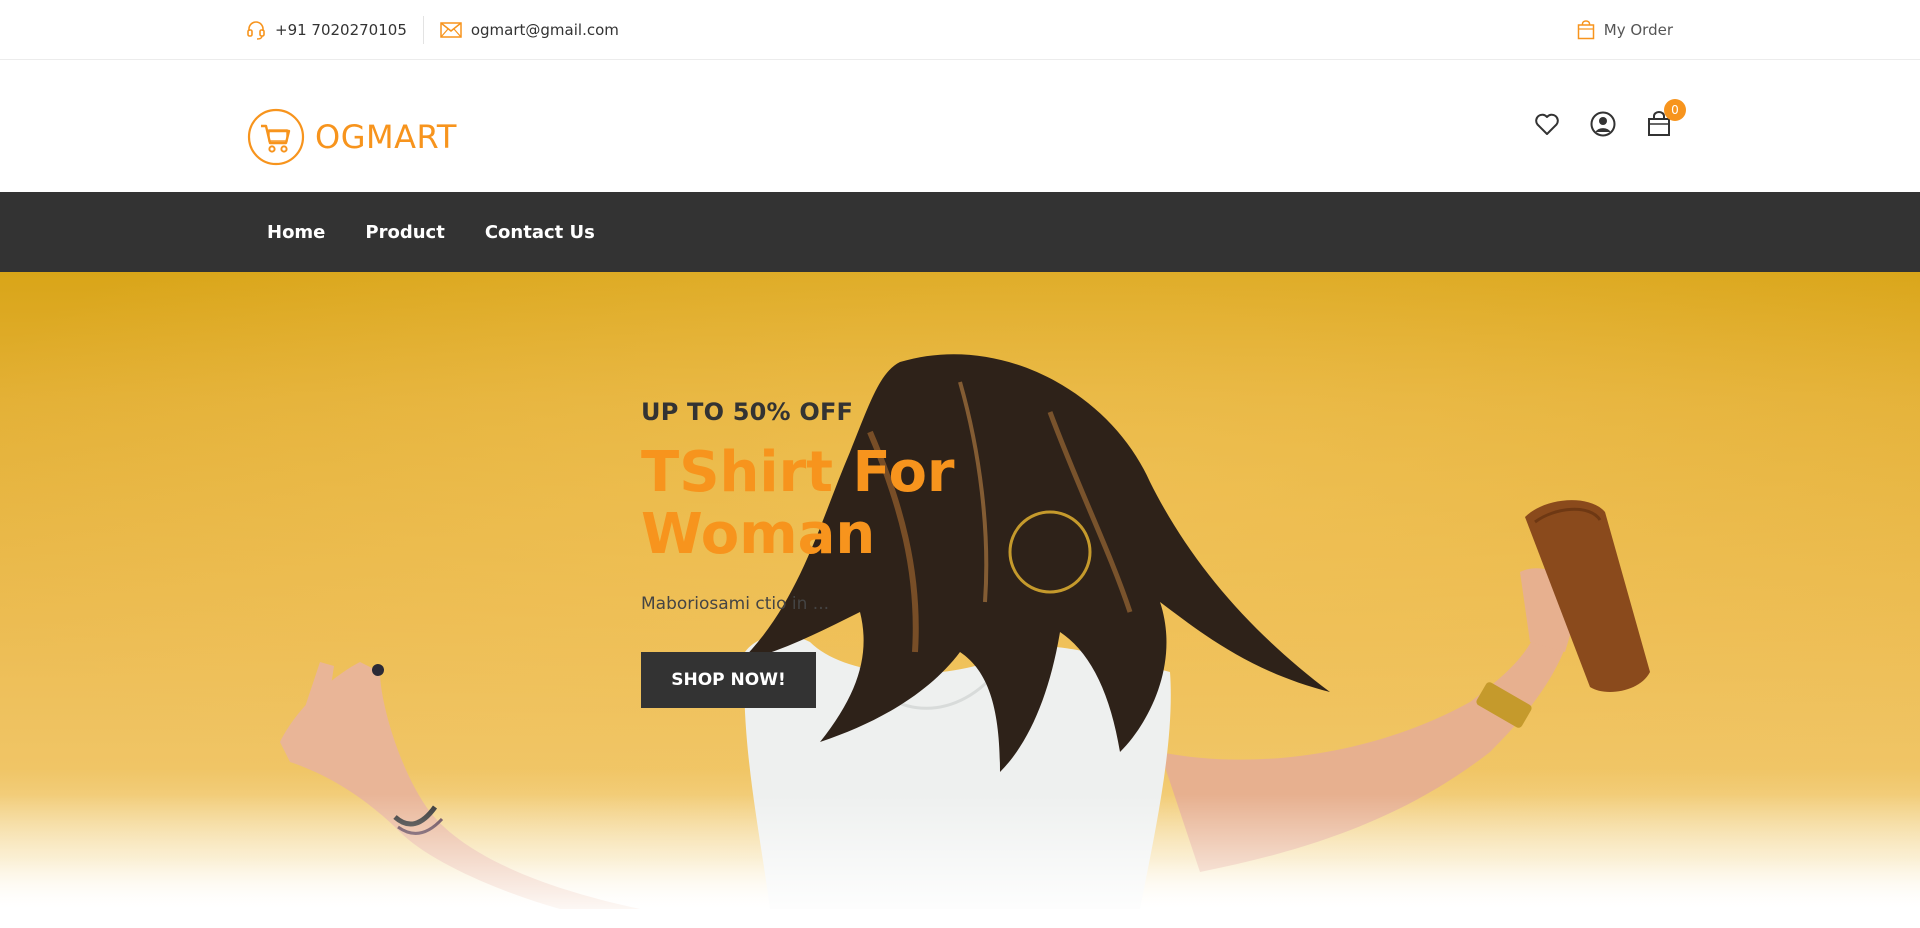  What do you see at coordinates (404, 232) in the screenshot?
I see `nav-item-product: Product` at bounding box center [404, 232].